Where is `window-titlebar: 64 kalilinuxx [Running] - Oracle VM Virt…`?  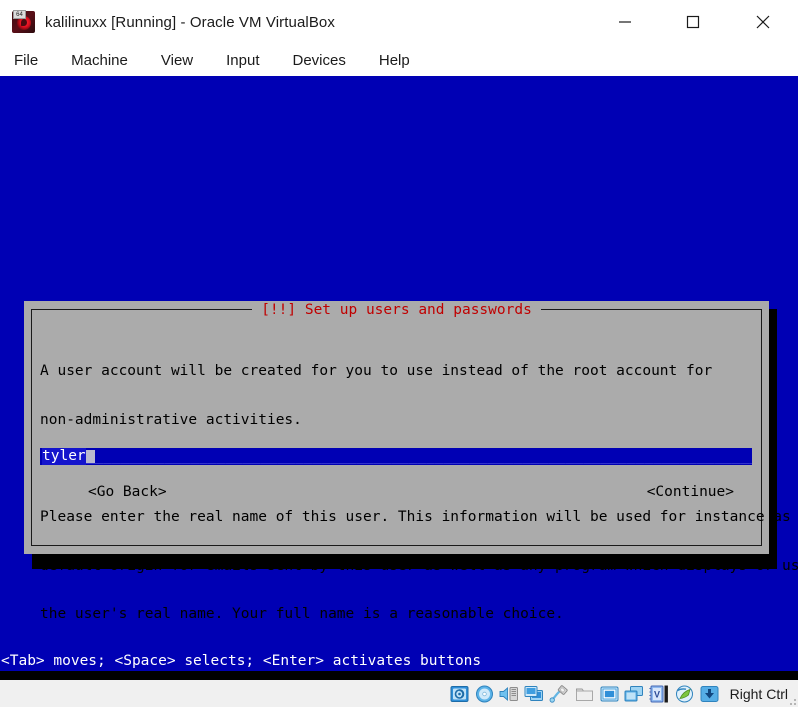
window-titlebar: 64 kalilinuxx [Running] - Oracle VM Virt… is located at coordinates (399, 22).